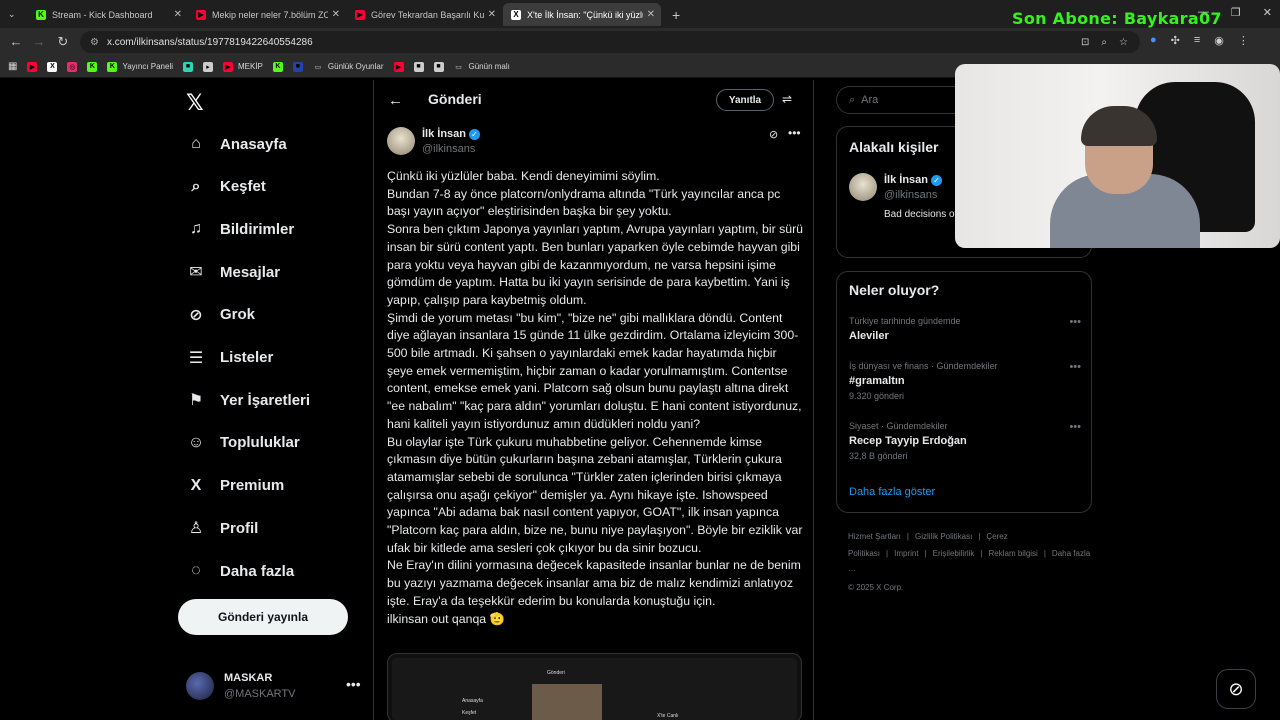 The image size is (1280, 720). I want to click on nav-item-people: ☺ Topluluklar, so click(243, 443).